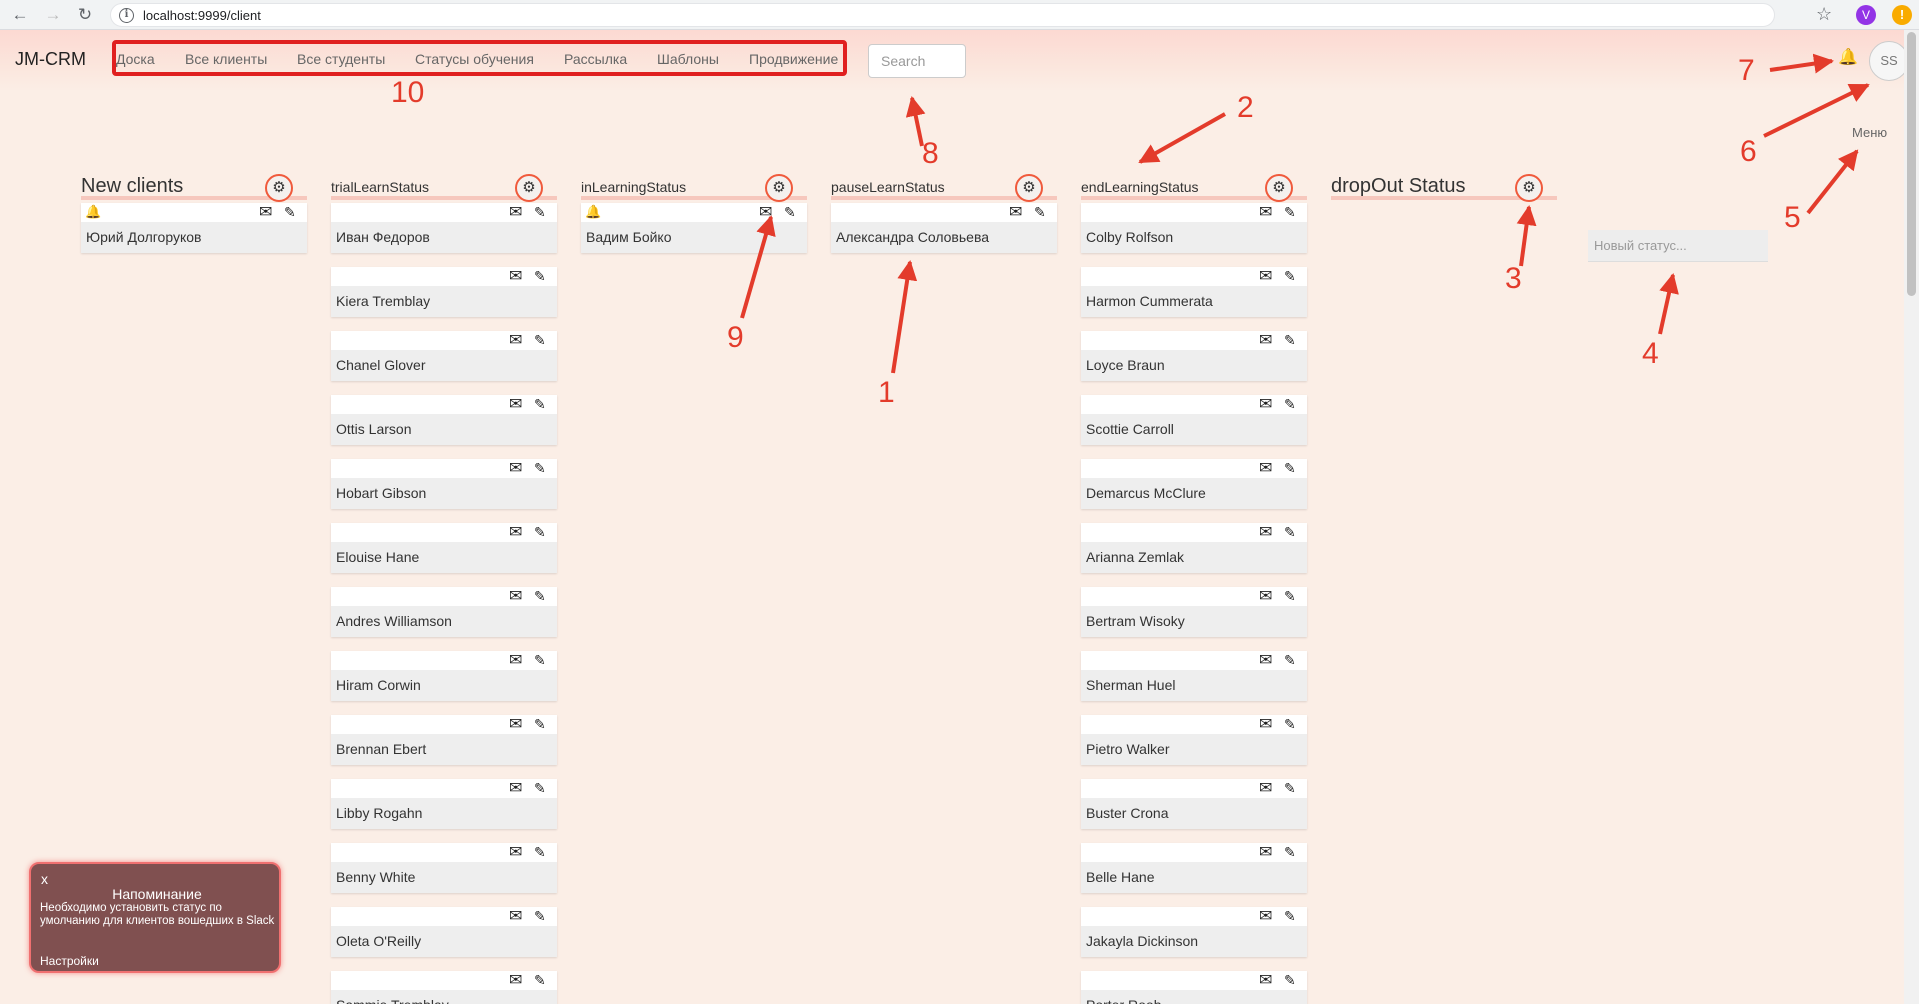  What do you see at coordinates (793, 59) in the screenshot?
I see `nav-promotion: Продвижение` at bounding box center [793, 59].